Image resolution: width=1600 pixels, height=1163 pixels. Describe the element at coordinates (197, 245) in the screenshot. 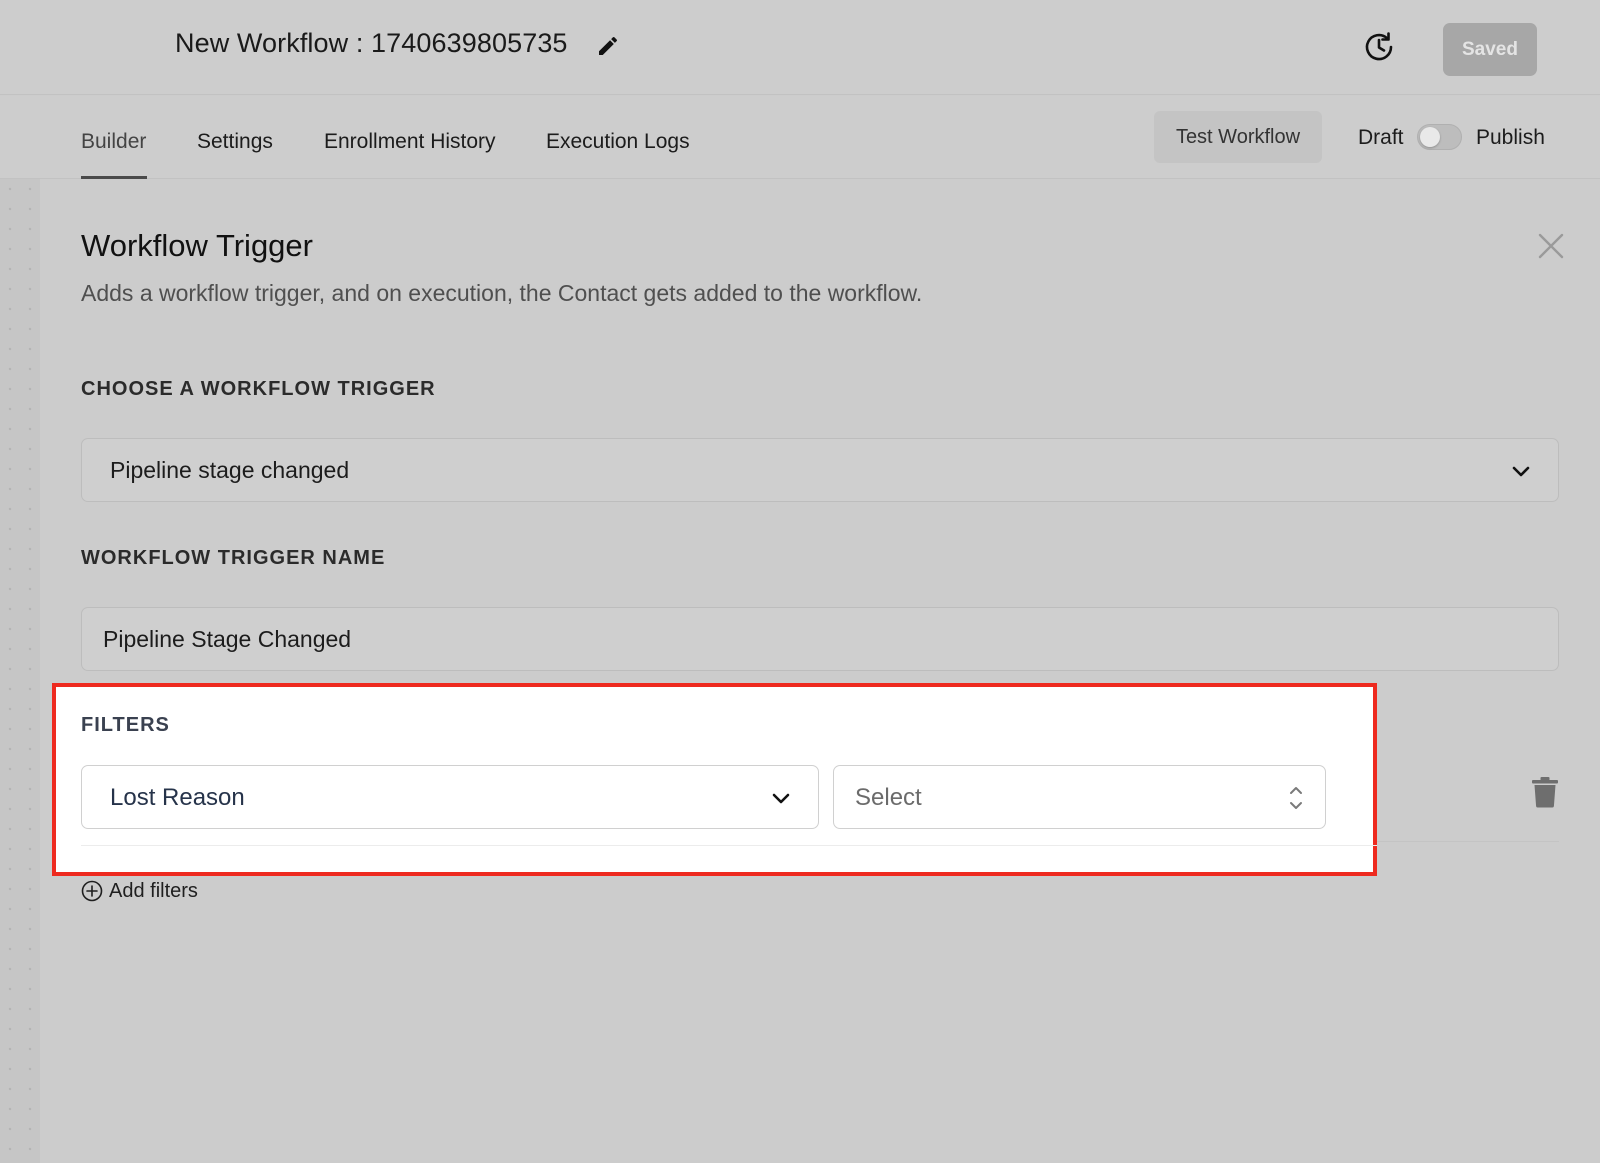

I see `panel-title: Workflow Trigger` at that location.